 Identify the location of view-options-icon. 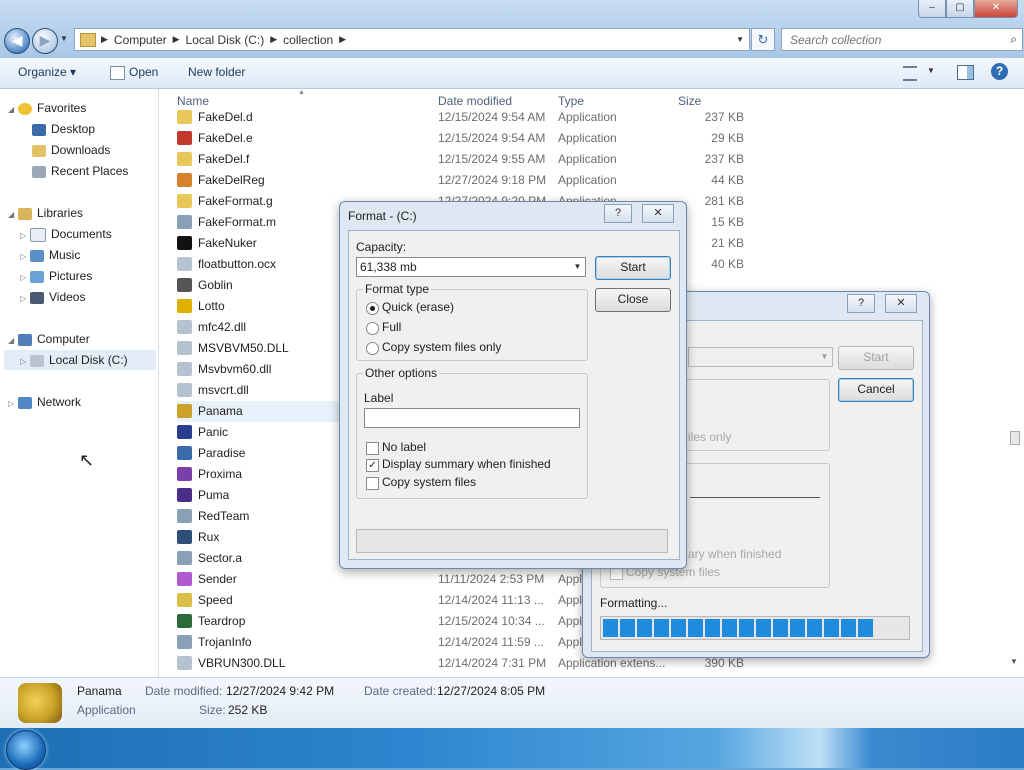
(910, 73).